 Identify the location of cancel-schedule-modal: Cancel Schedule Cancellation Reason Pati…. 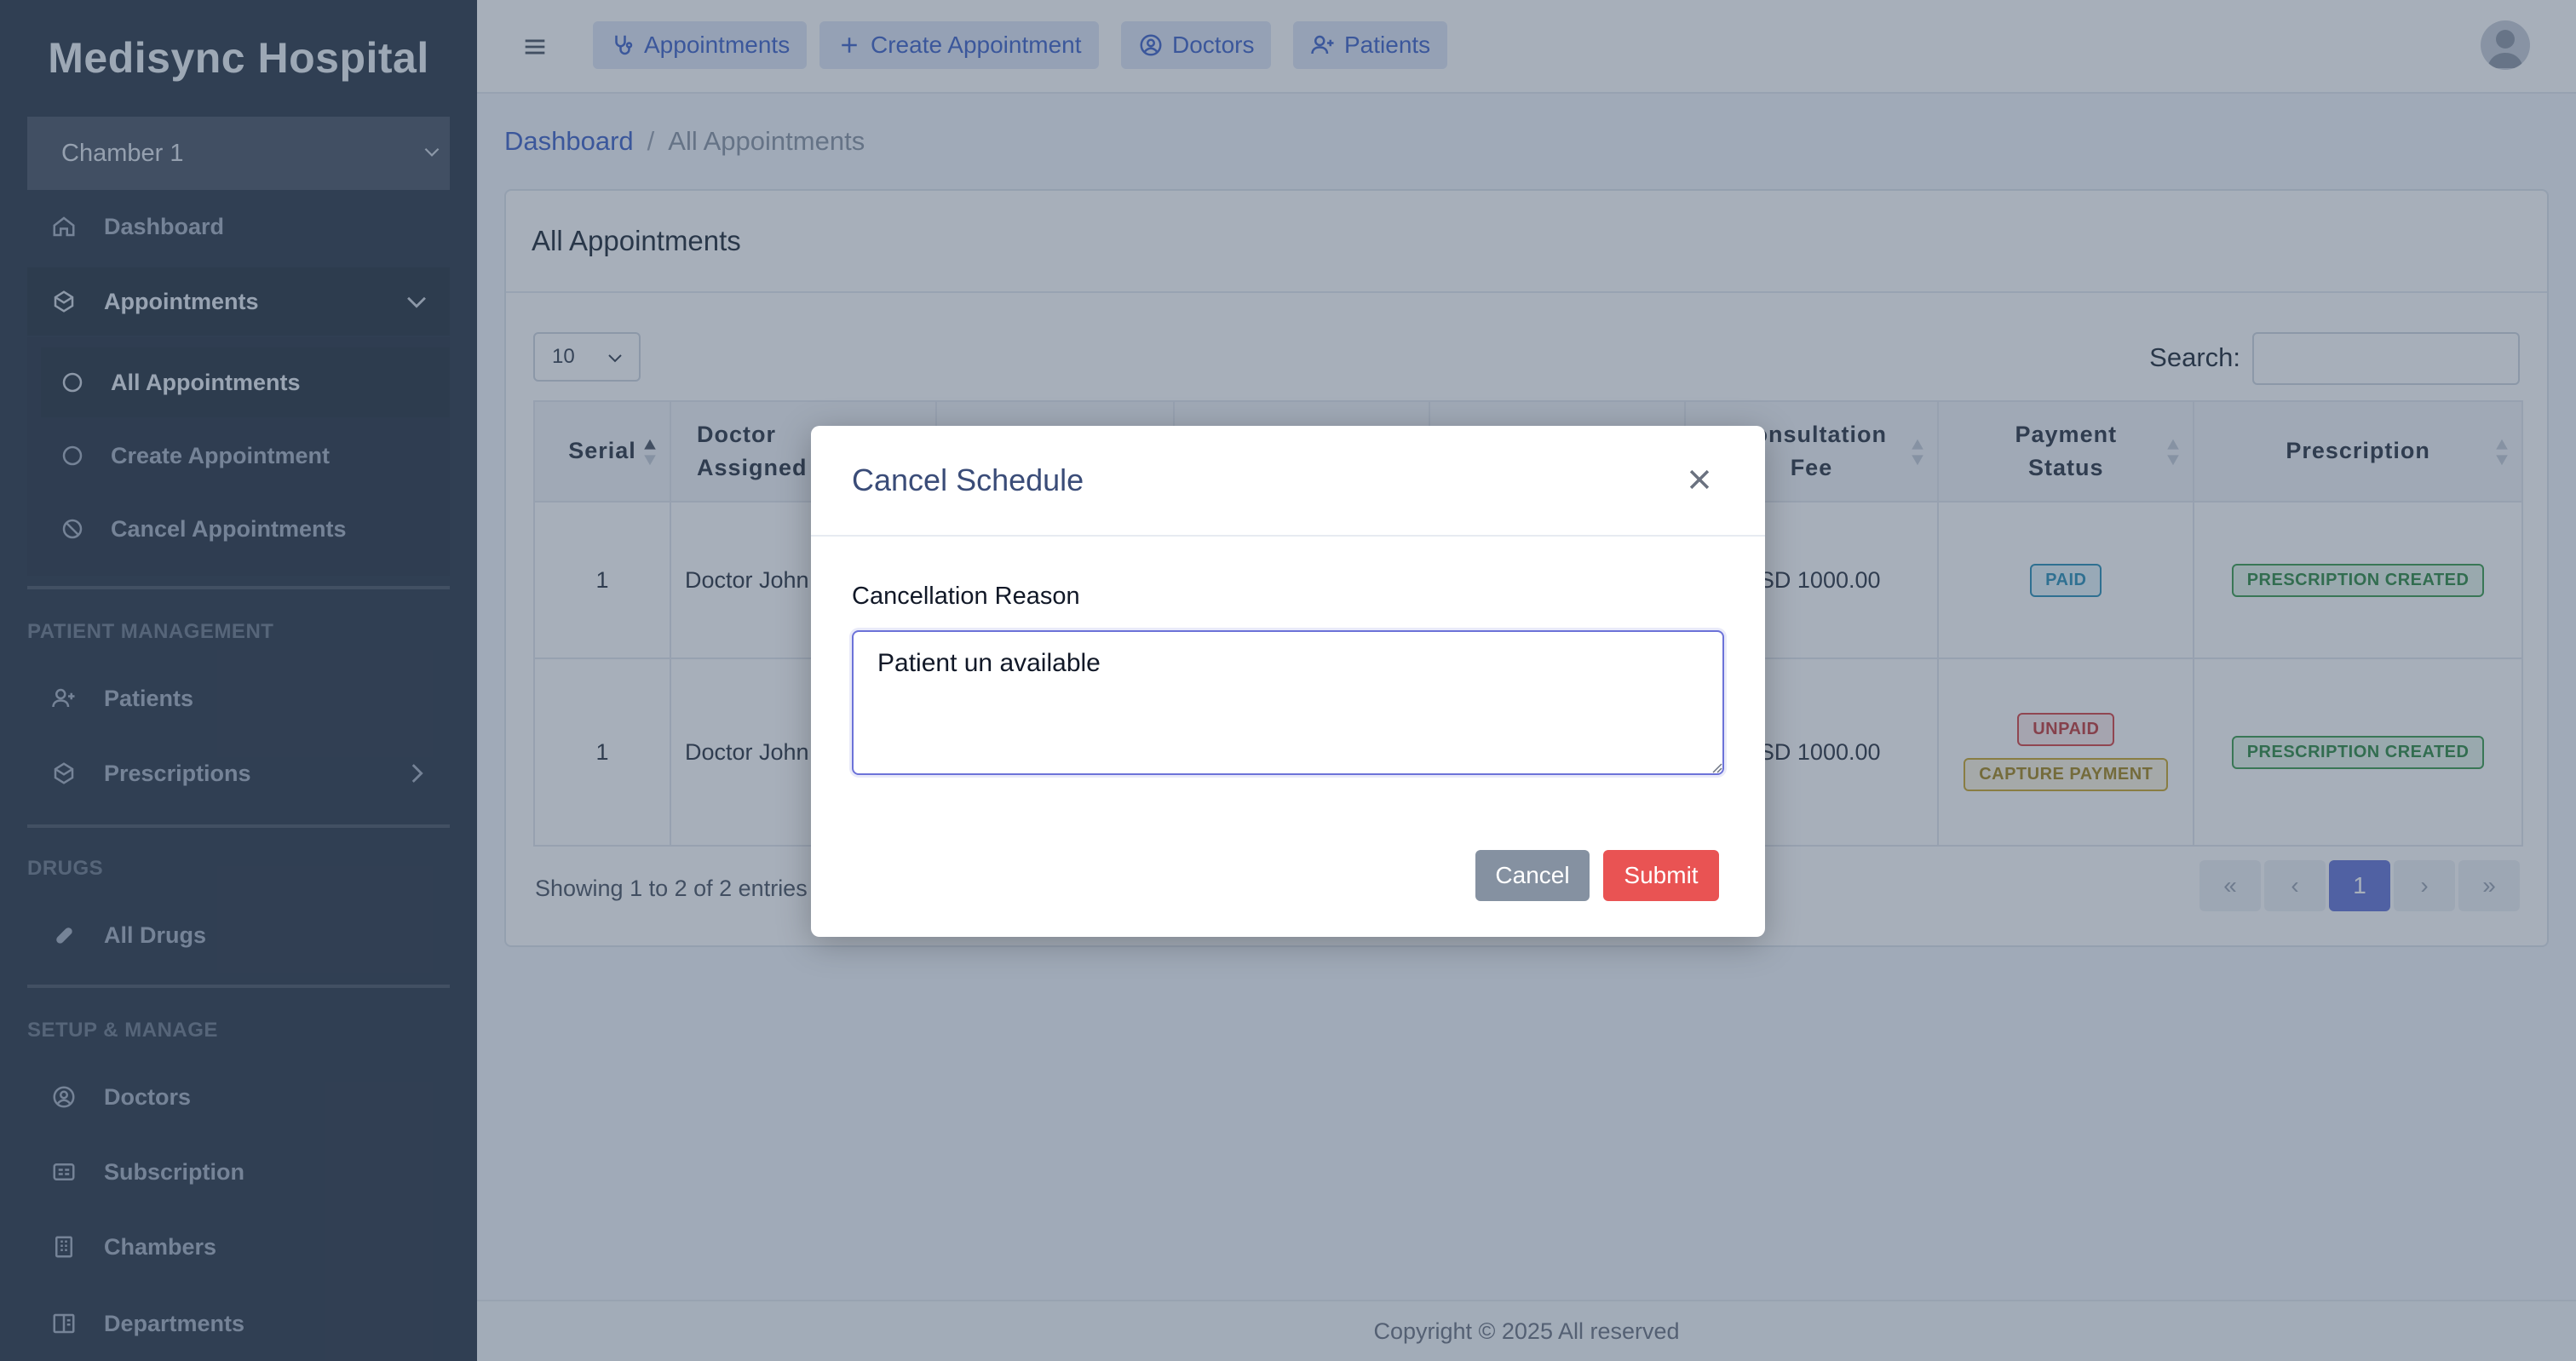
(1288, 681).